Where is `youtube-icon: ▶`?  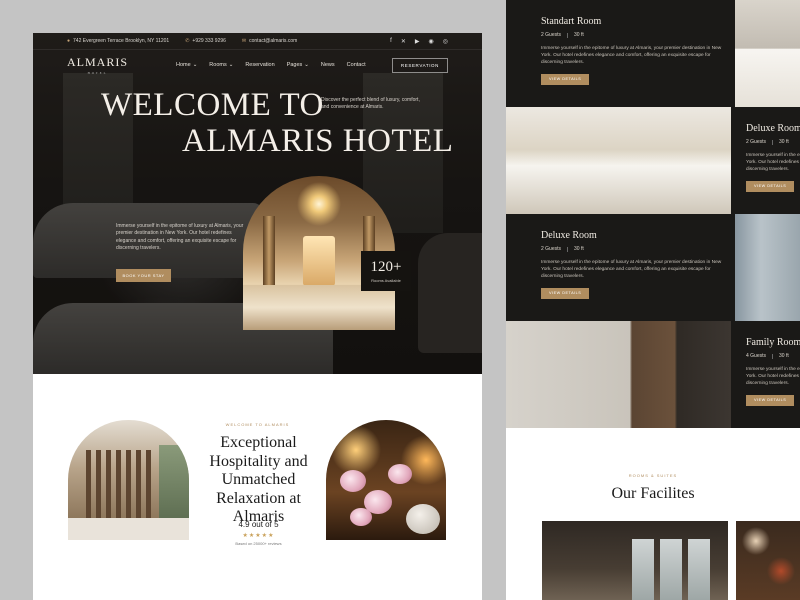
youtube-icon: ▶ is located at coordinates (417, 41).